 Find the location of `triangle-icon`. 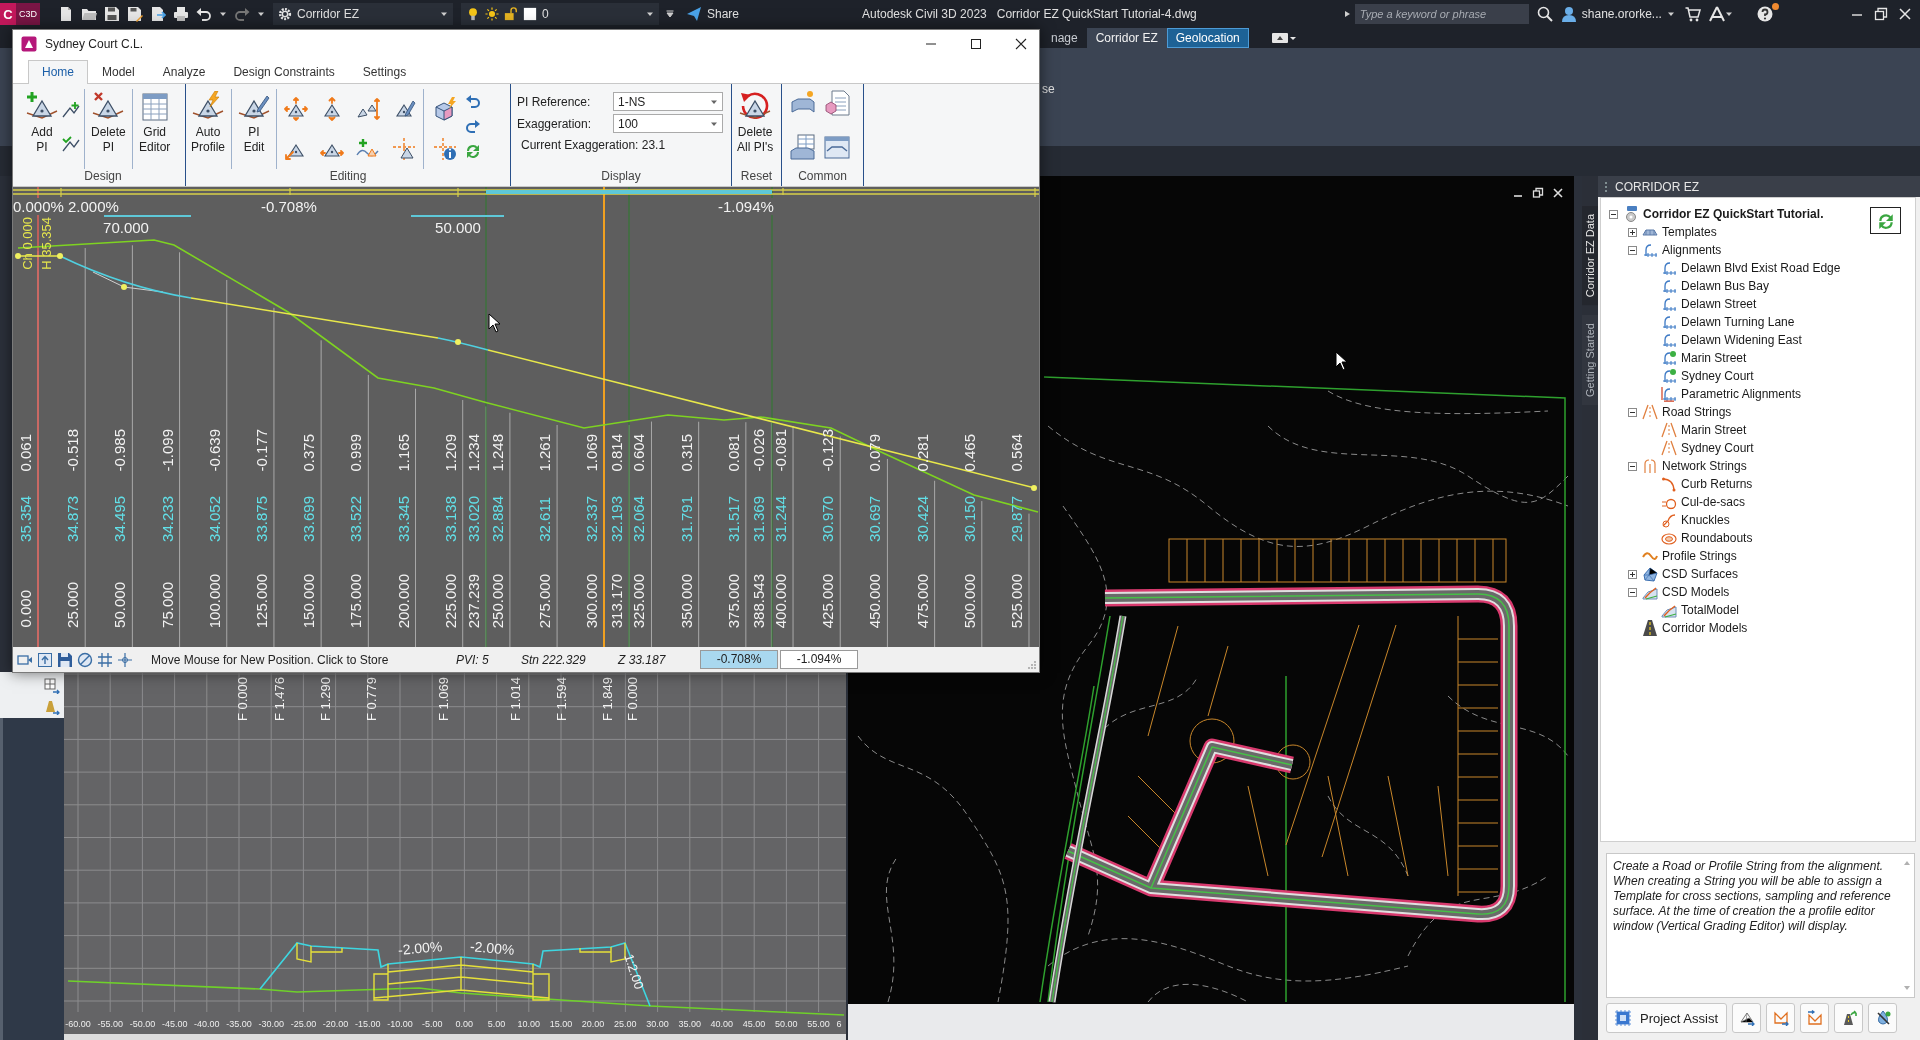

triangle-icon is located at coordinates (1716, 14).